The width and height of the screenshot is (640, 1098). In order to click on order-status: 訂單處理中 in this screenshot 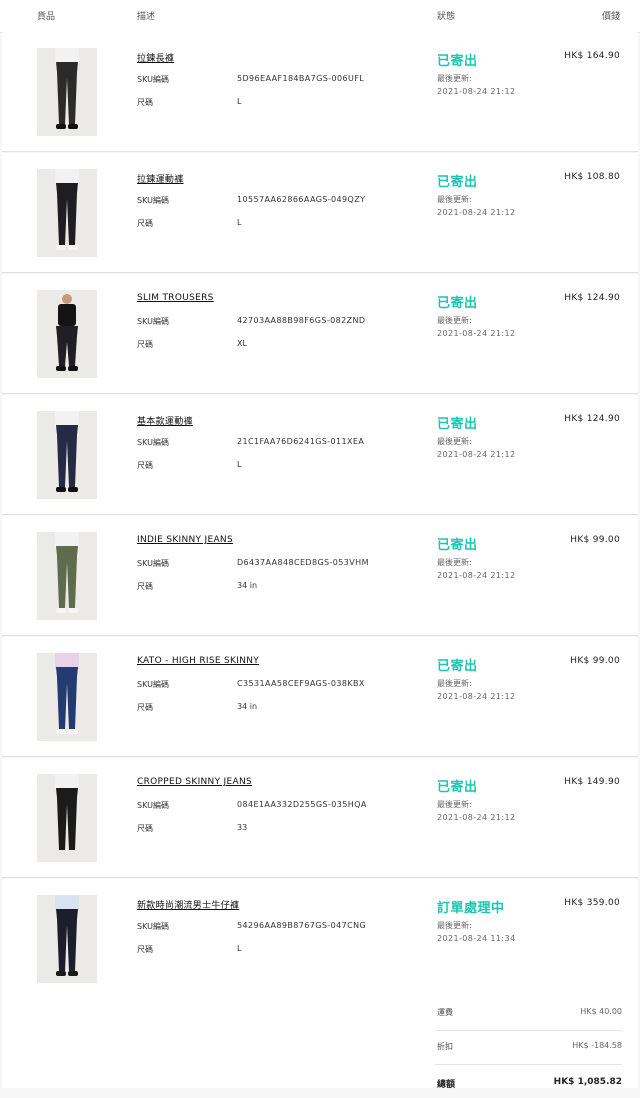, I will do `click(471, 908)`.